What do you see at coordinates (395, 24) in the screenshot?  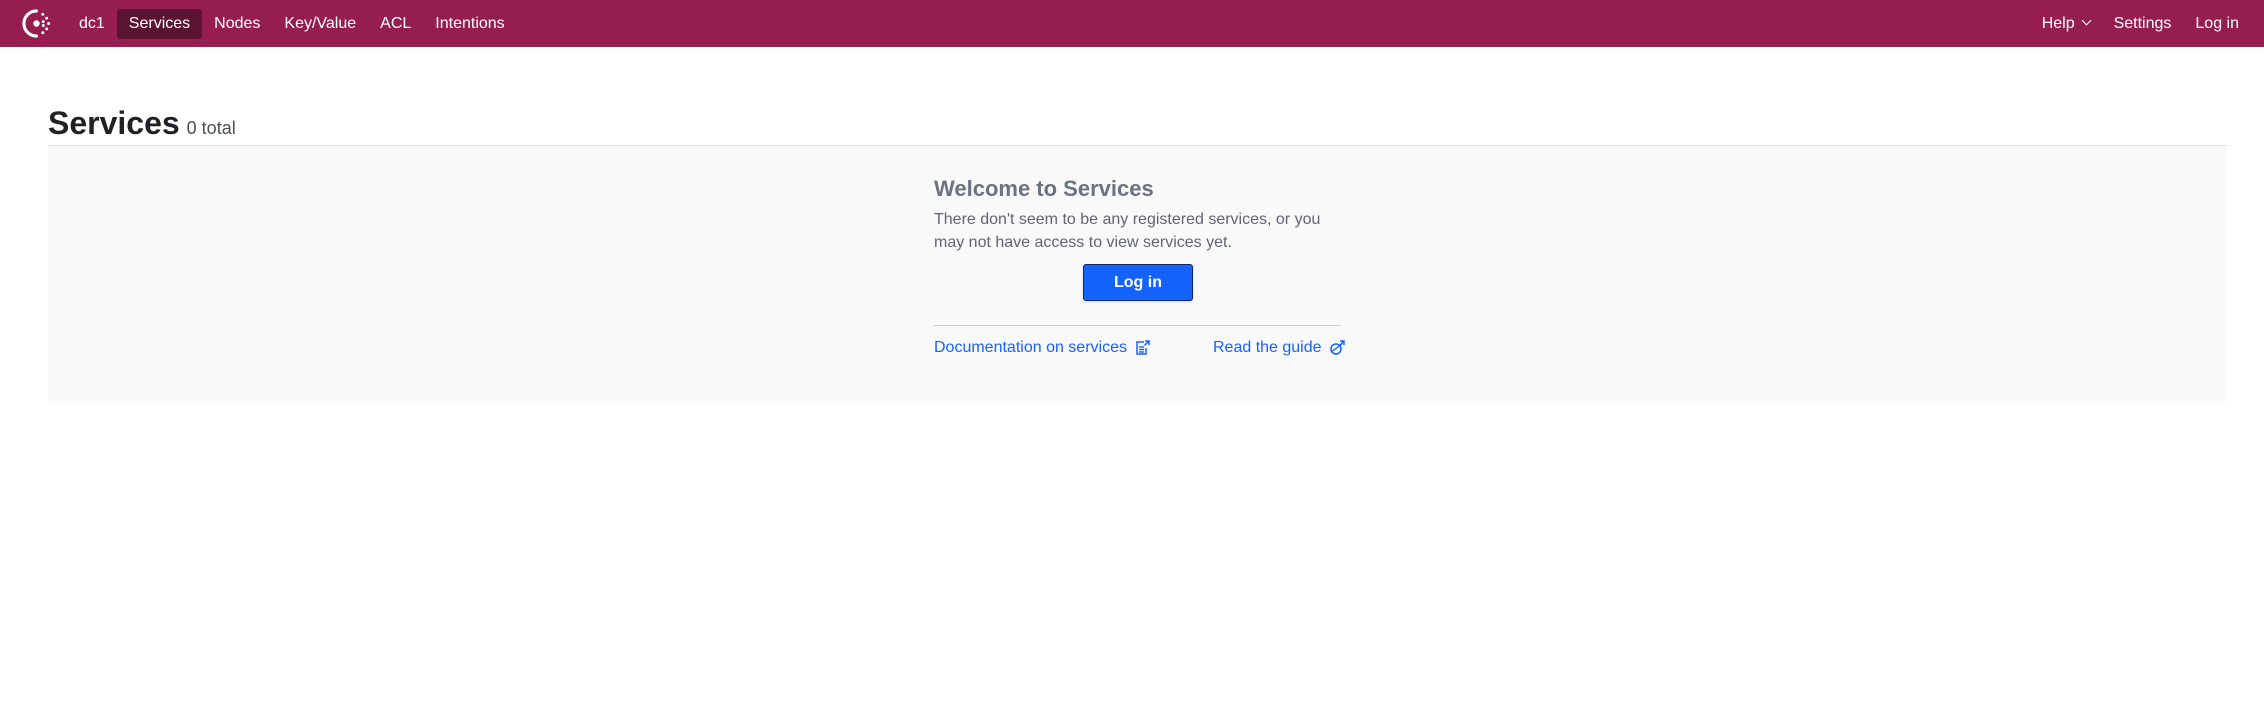 I see `nav-acl: ACL` at bounding box center [395, 24].